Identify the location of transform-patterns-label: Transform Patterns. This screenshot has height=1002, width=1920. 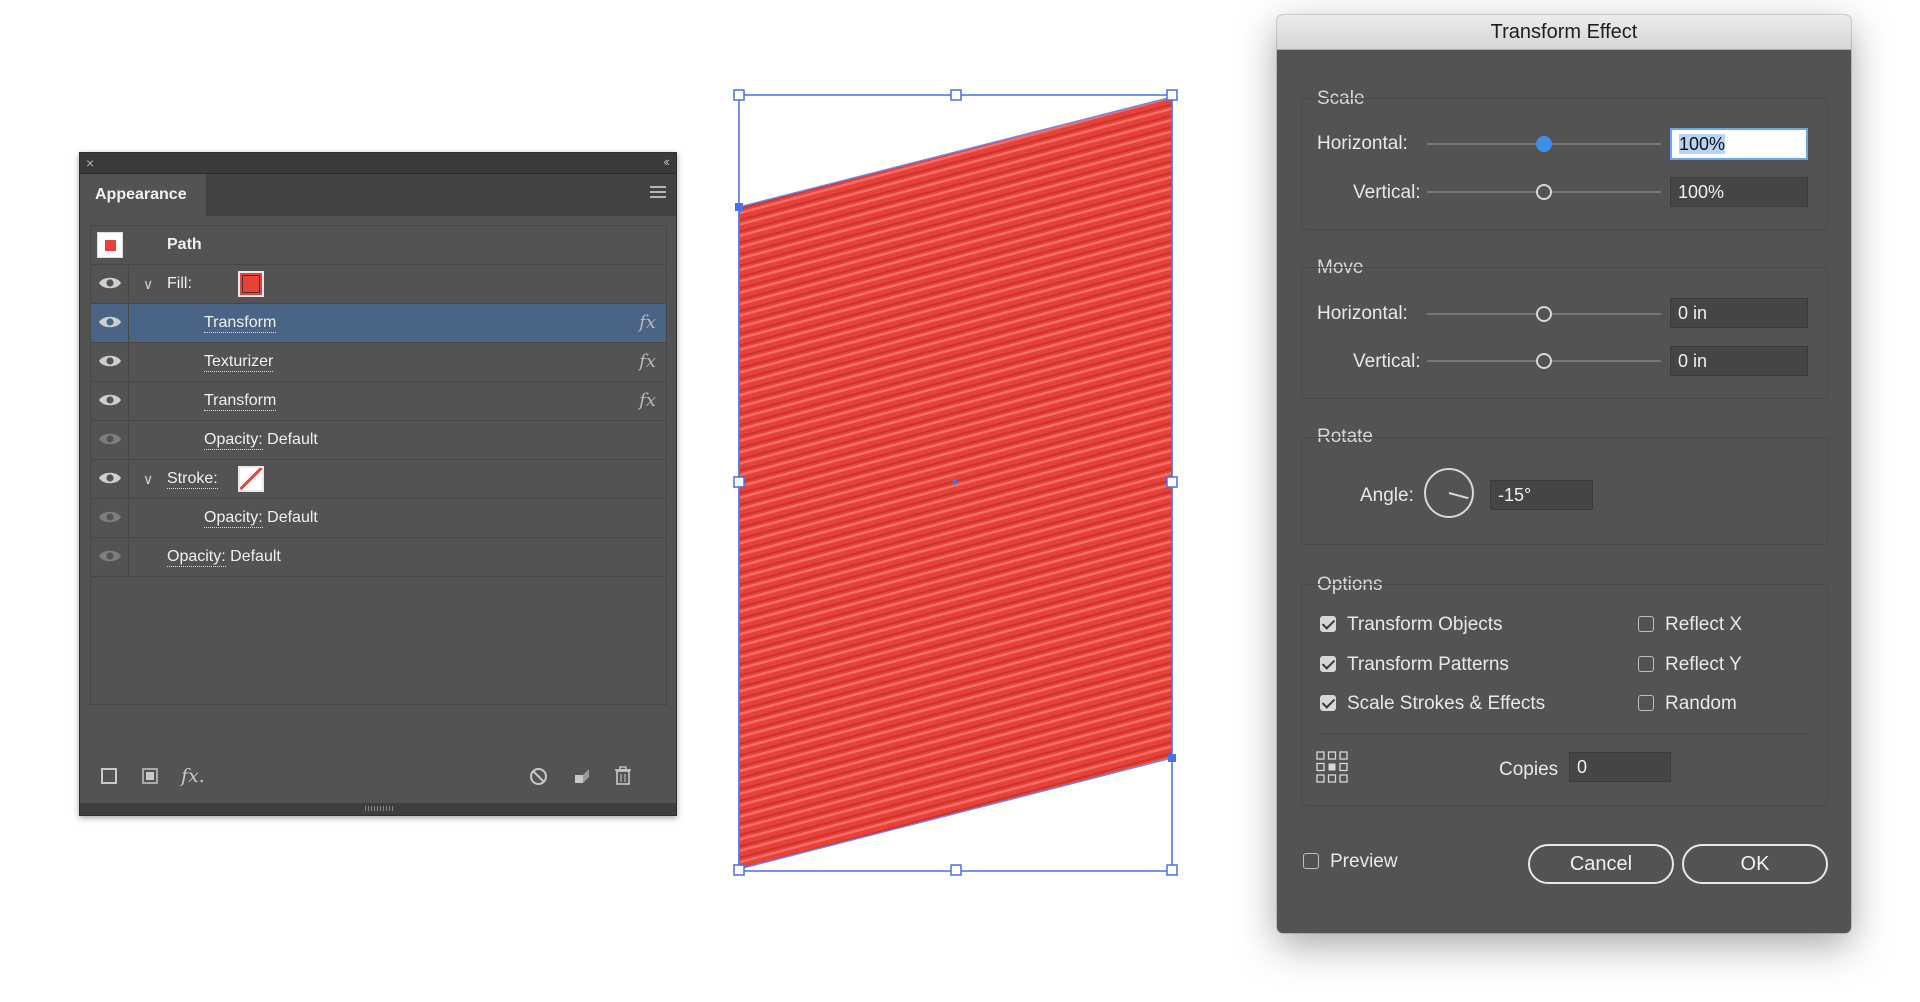
(1428, 664).